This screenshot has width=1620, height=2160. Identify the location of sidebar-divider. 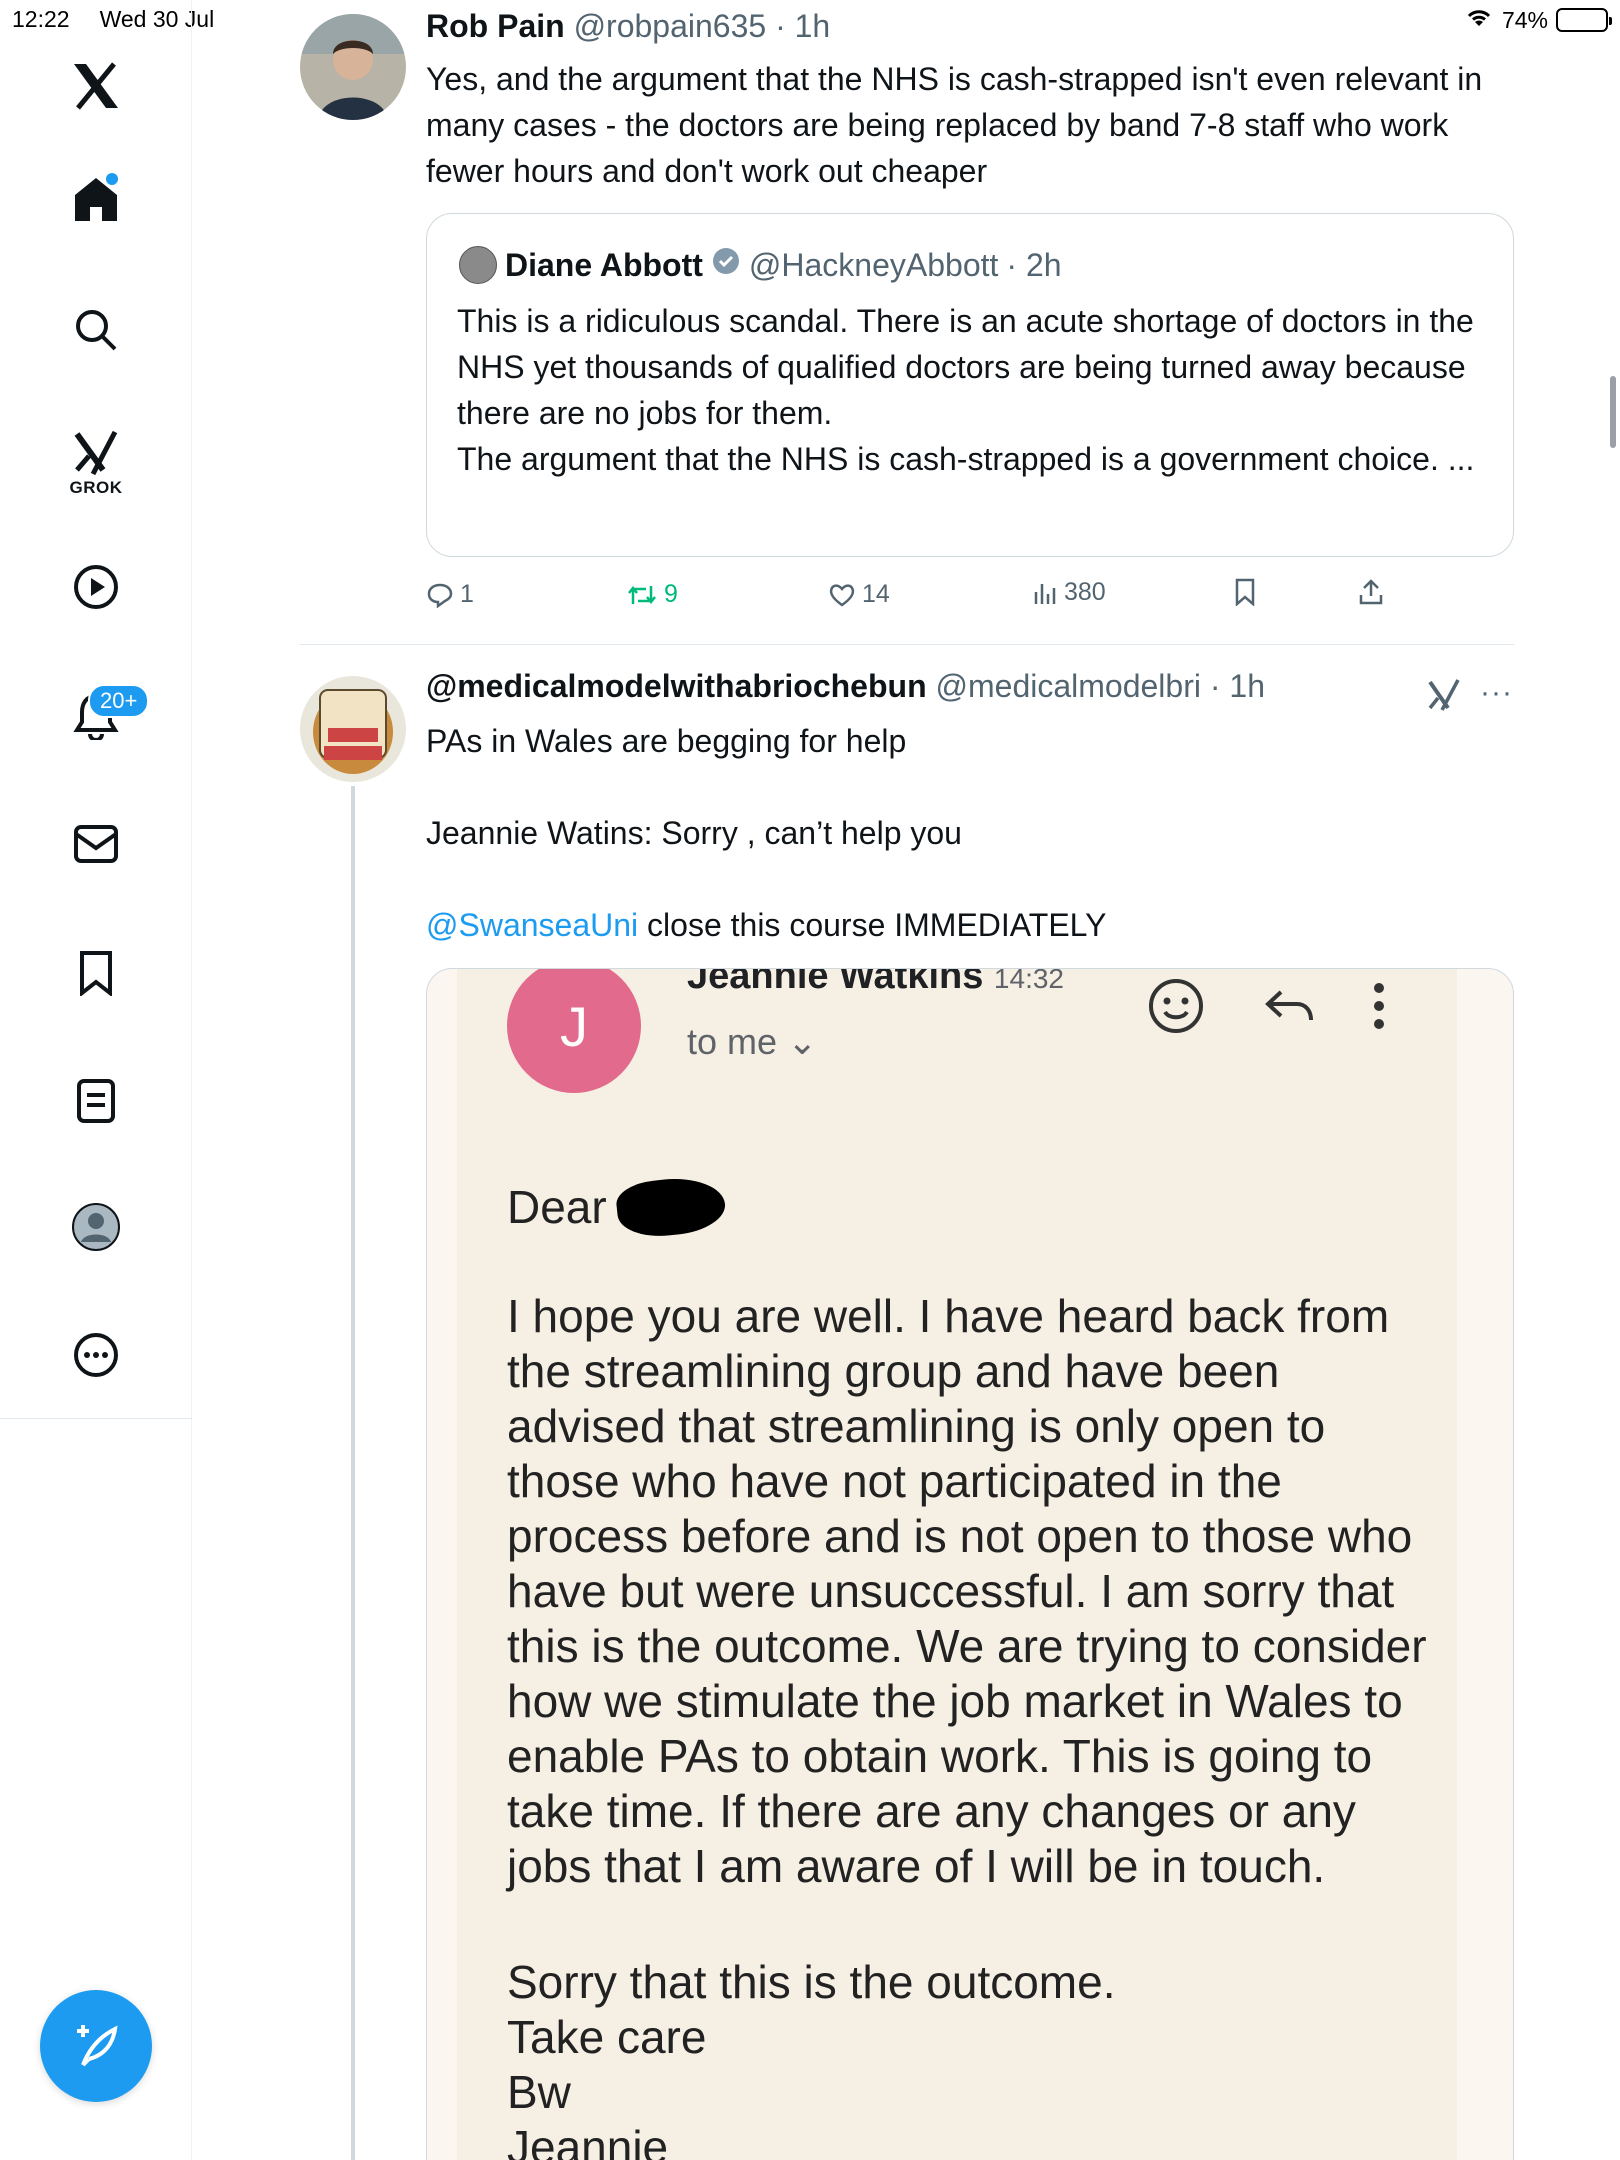
(96, 1418).